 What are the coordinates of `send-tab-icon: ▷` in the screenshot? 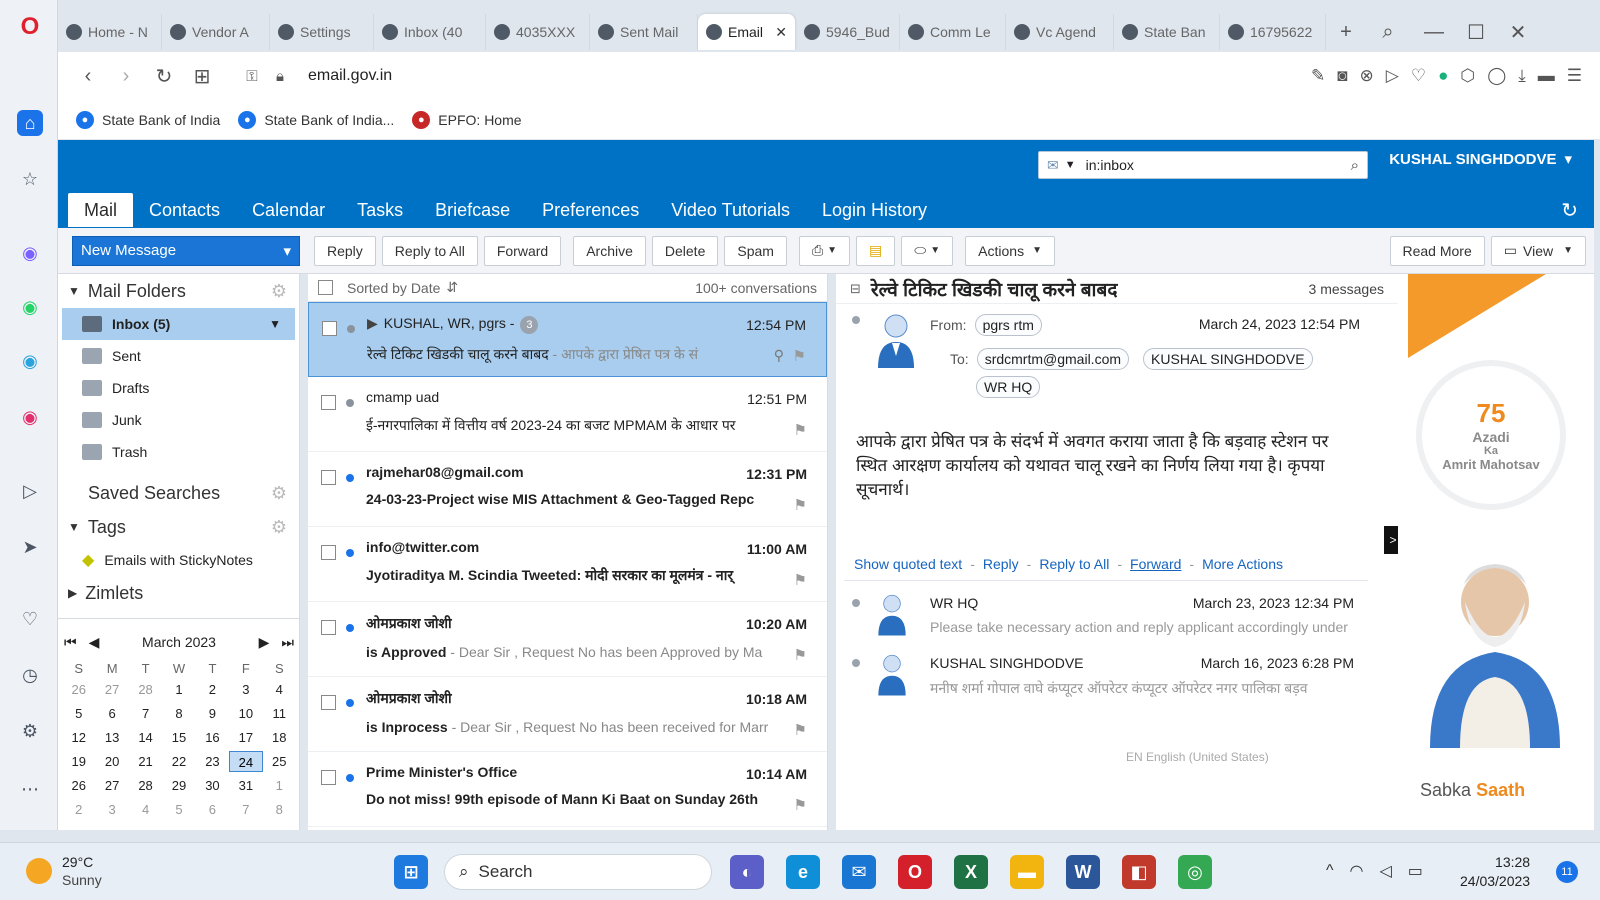 It's located at (1392, 76).